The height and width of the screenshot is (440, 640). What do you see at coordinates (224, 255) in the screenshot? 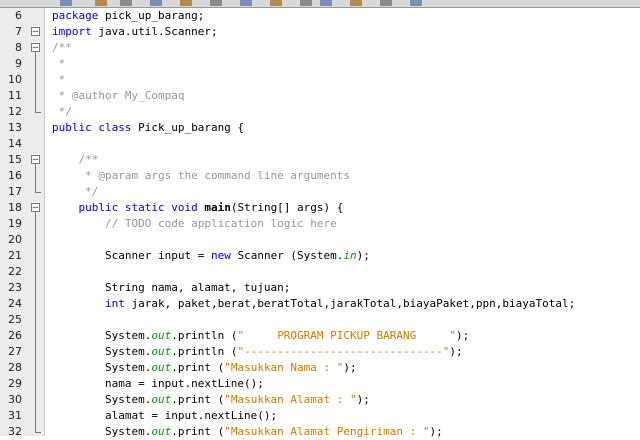
I see `code-token: new` at bounding box center [224, 255].